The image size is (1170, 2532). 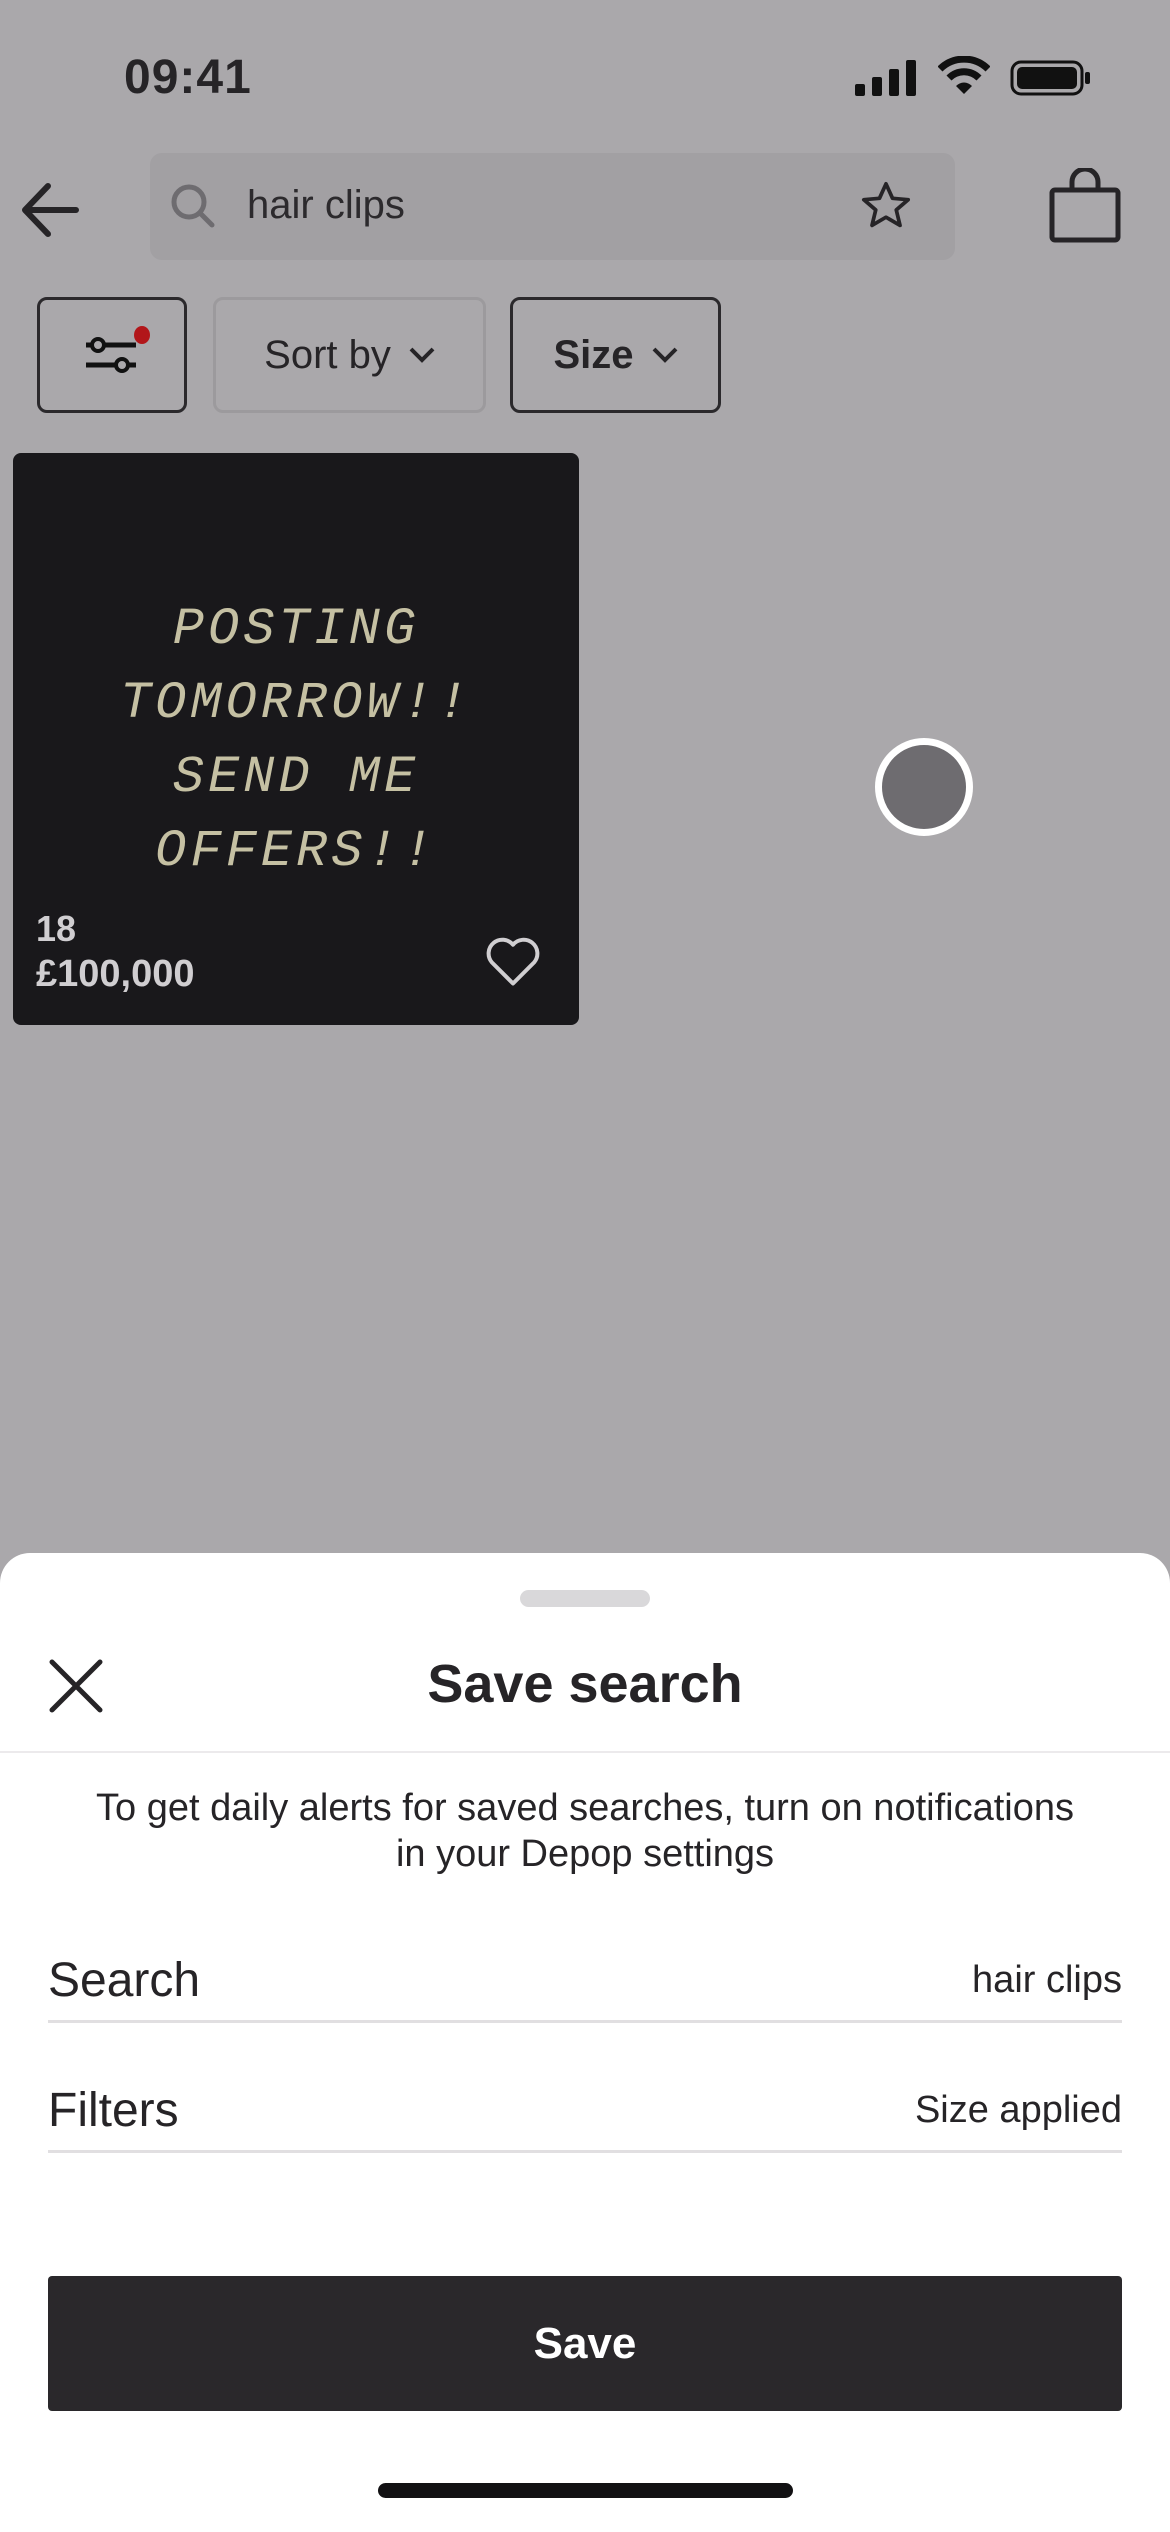 What do you see at coordinates (56, 928) in the screenshot?
I see `product-size: 18` at bounding box center [56, 928].